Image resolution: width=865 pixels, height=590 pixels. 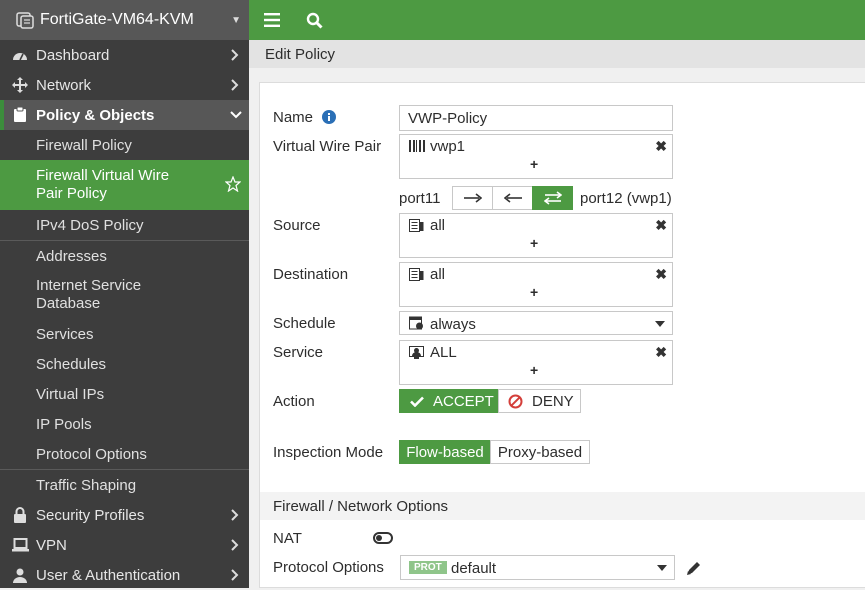 I want to click on vwp-label: Virtual Wire Pair, so click(x=327, y=146).